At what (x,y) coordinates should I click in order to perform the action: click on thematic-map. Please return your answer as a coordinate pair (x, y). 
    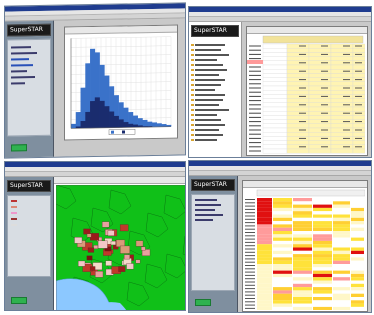
    Looking at the image, I should click on (121, 248).